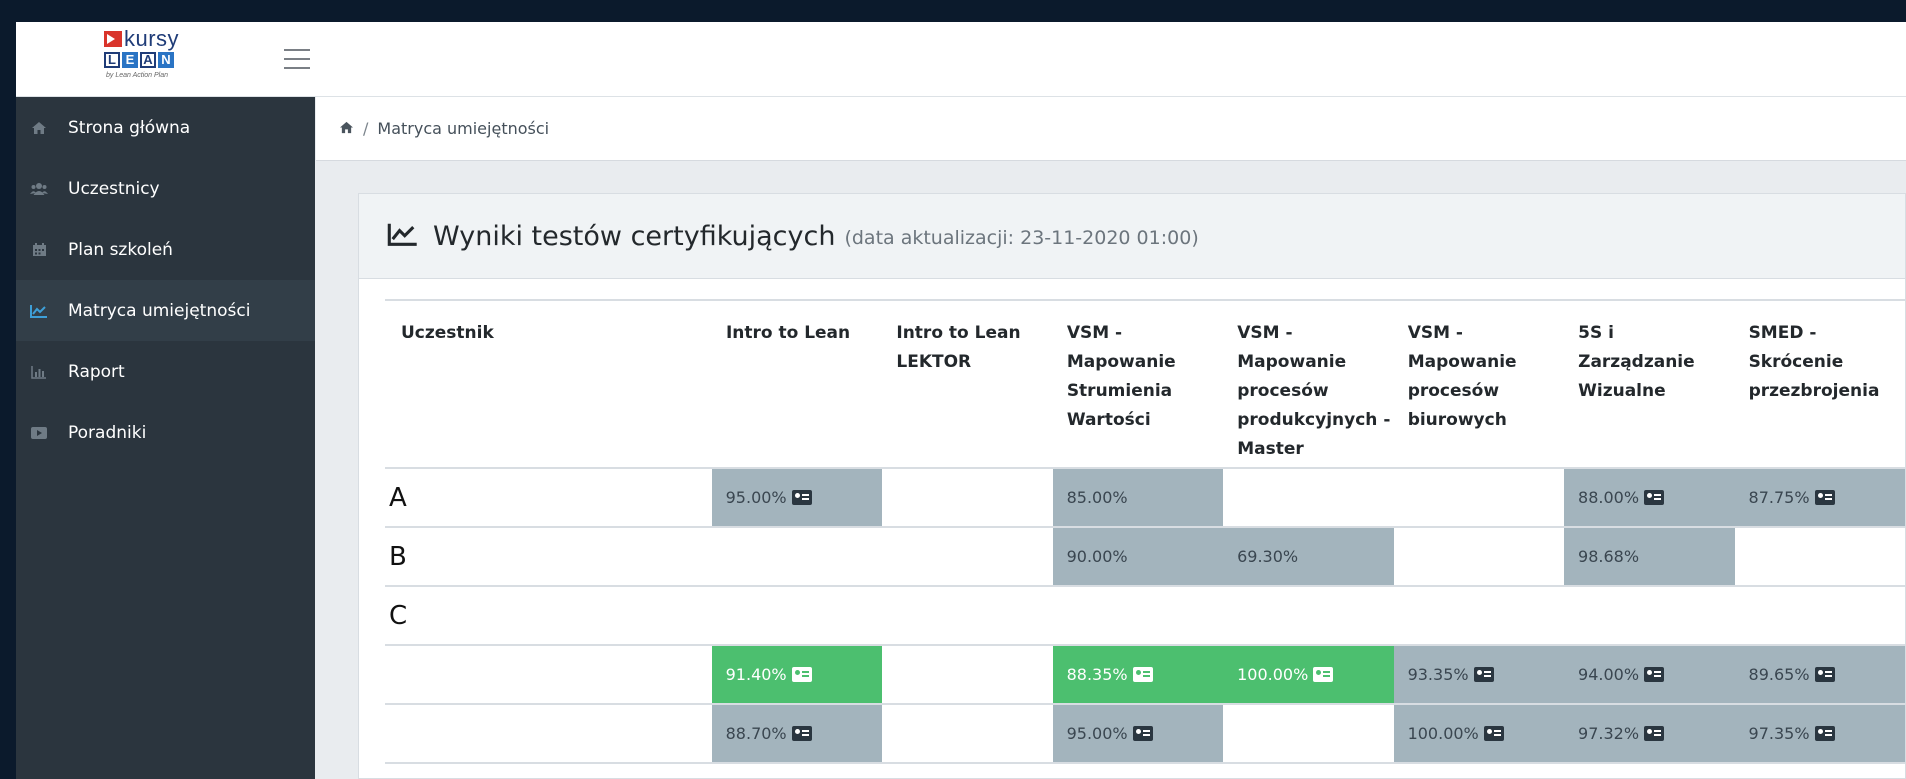  I want to click on table-row: C, so click(1145, 616).